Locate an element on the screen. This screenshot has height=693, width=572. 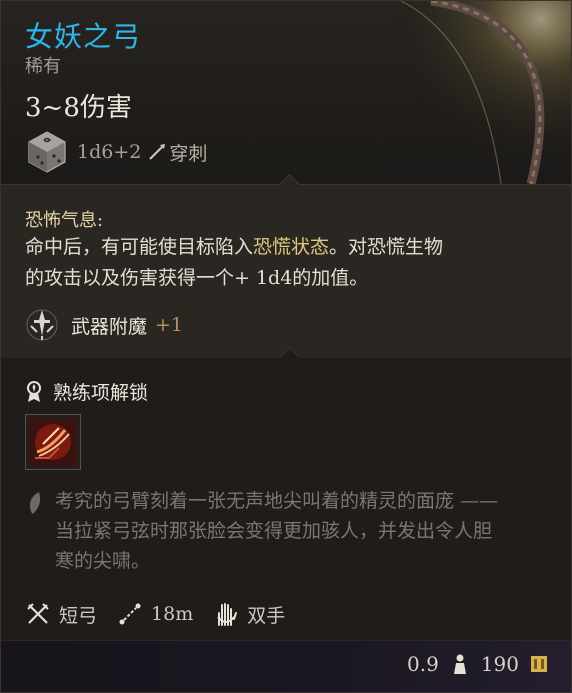
bow-icon is located at coordinates (471, 92).